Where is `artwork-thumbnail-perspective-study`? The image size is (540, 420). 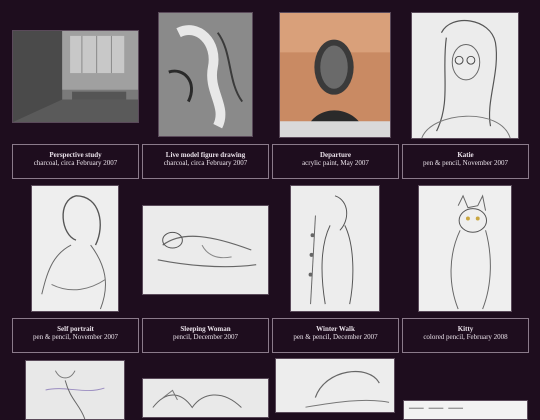 artwork-thumbnail-perspective-study is located at coordinates (75, 76).